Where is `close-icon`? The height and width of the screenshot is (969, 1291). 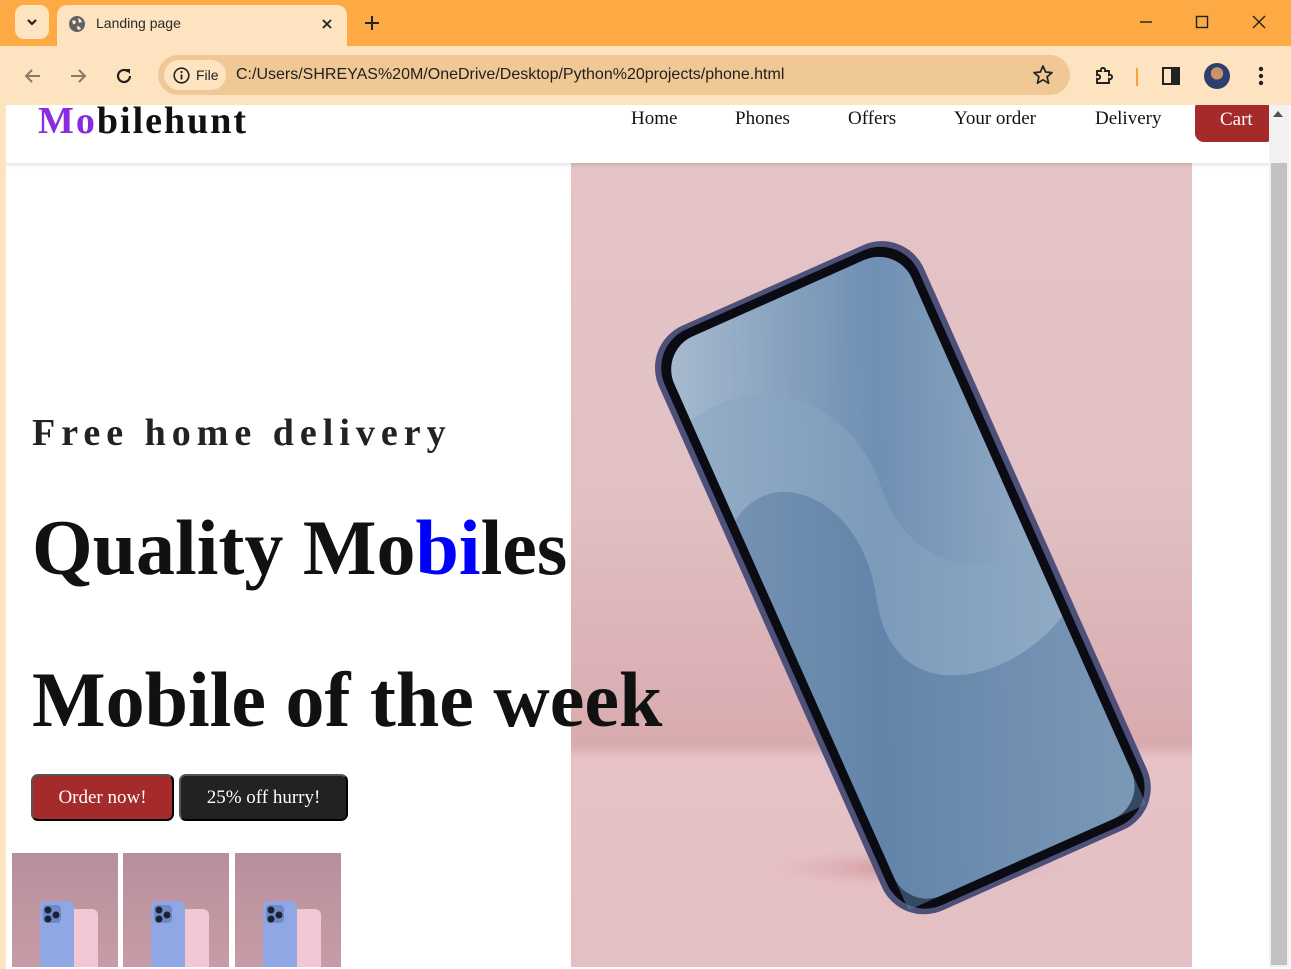 close-icon is located at coordinates (1259, 22).